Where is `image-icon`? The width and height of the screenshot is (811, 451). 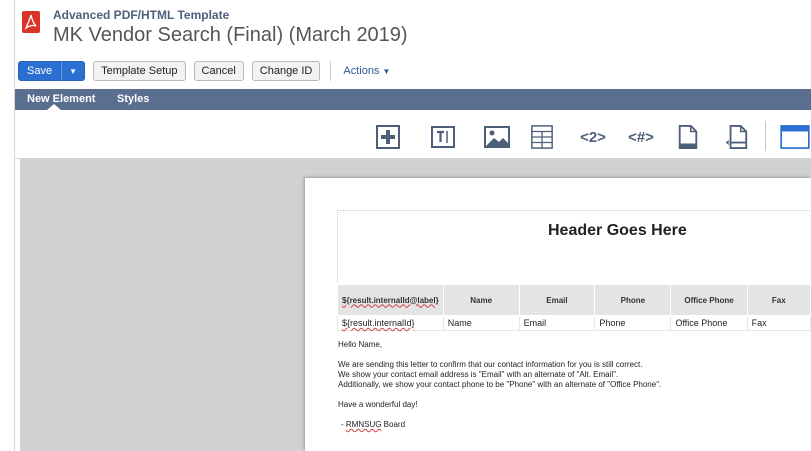
image-icon is located at coordinates (497, 137).